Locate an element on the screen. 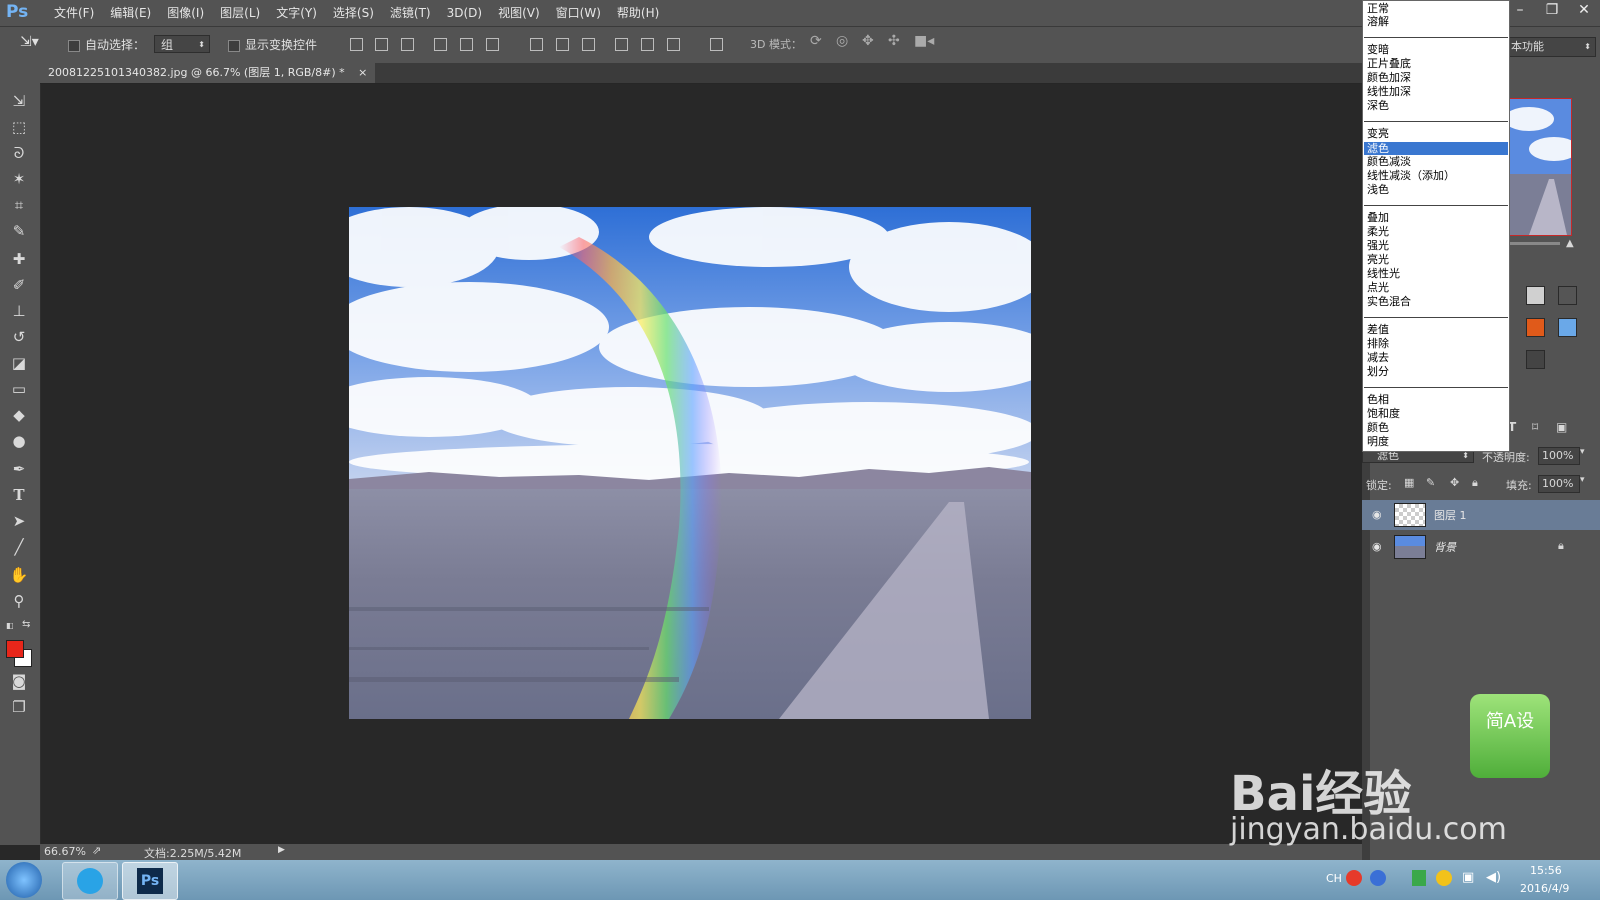  blend-mode-option: 线性加深 is located at coordinates (1389, 91).